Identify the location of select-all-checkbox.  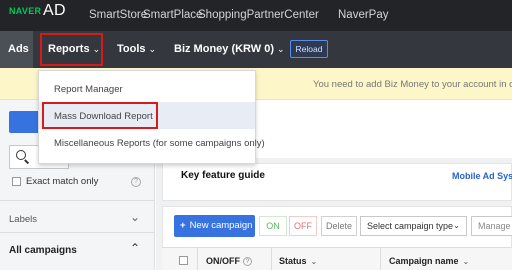
(183, 260).